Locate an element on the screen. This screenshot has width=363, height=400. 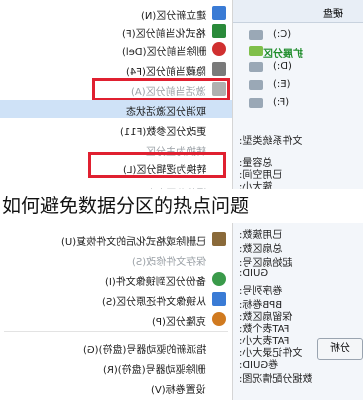
tree-item-f: (F:) is located at coordinates (298, 104).